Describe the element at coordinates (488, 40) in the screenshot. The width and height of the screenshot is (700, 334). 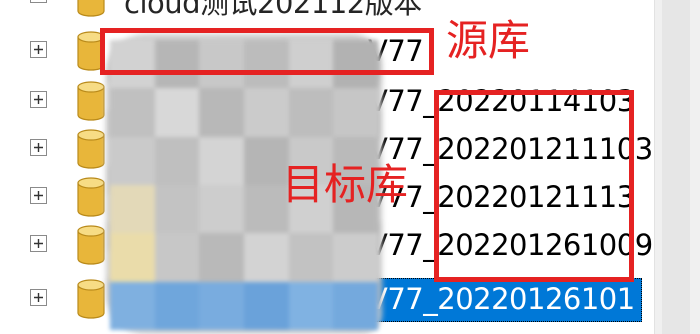
I see `source-db-annotation: 源库` at that location.